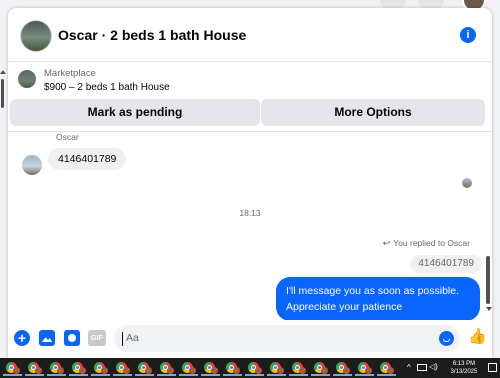 The width and height of the screenshot is (500, 378). What do you see at coordinates (250, 213) in the screenshot?
I see `message-timestamp: 18:13` at bounding box center [250, 213].